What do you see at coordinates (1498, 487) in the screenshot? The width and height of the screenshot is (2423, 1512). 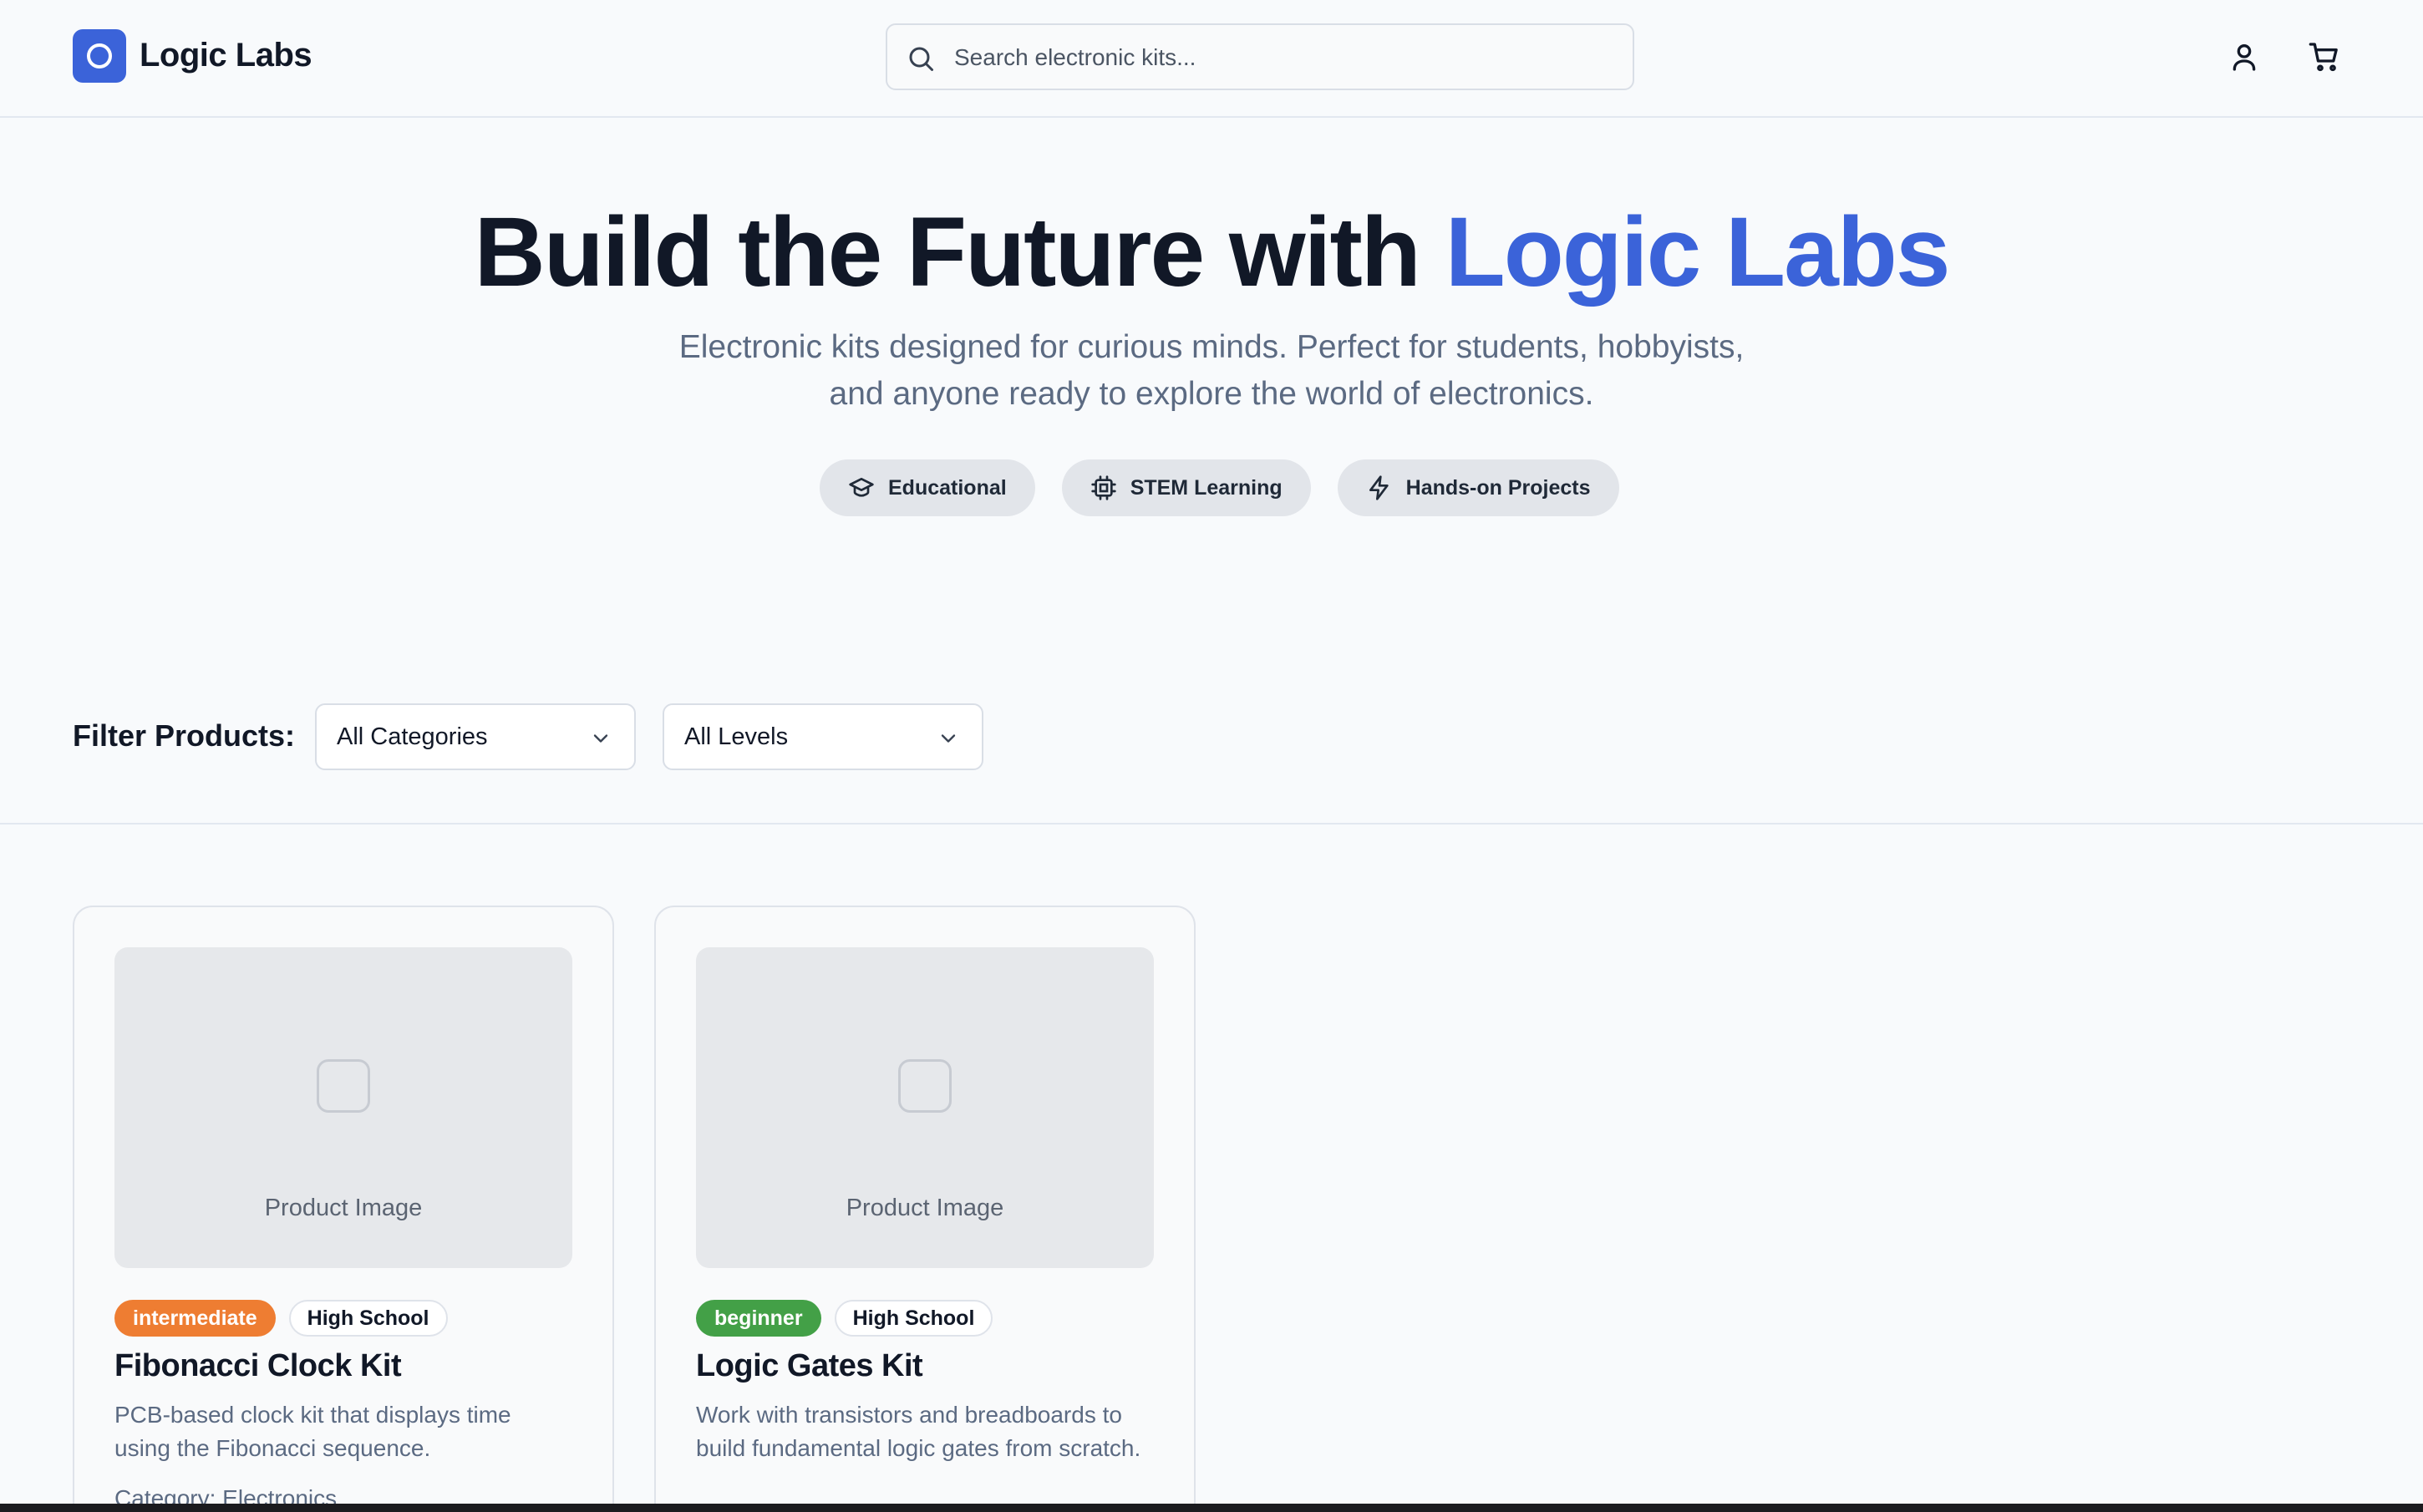 I see `pill-label: Hands-on Projects` at bounding box center [1498, 487].